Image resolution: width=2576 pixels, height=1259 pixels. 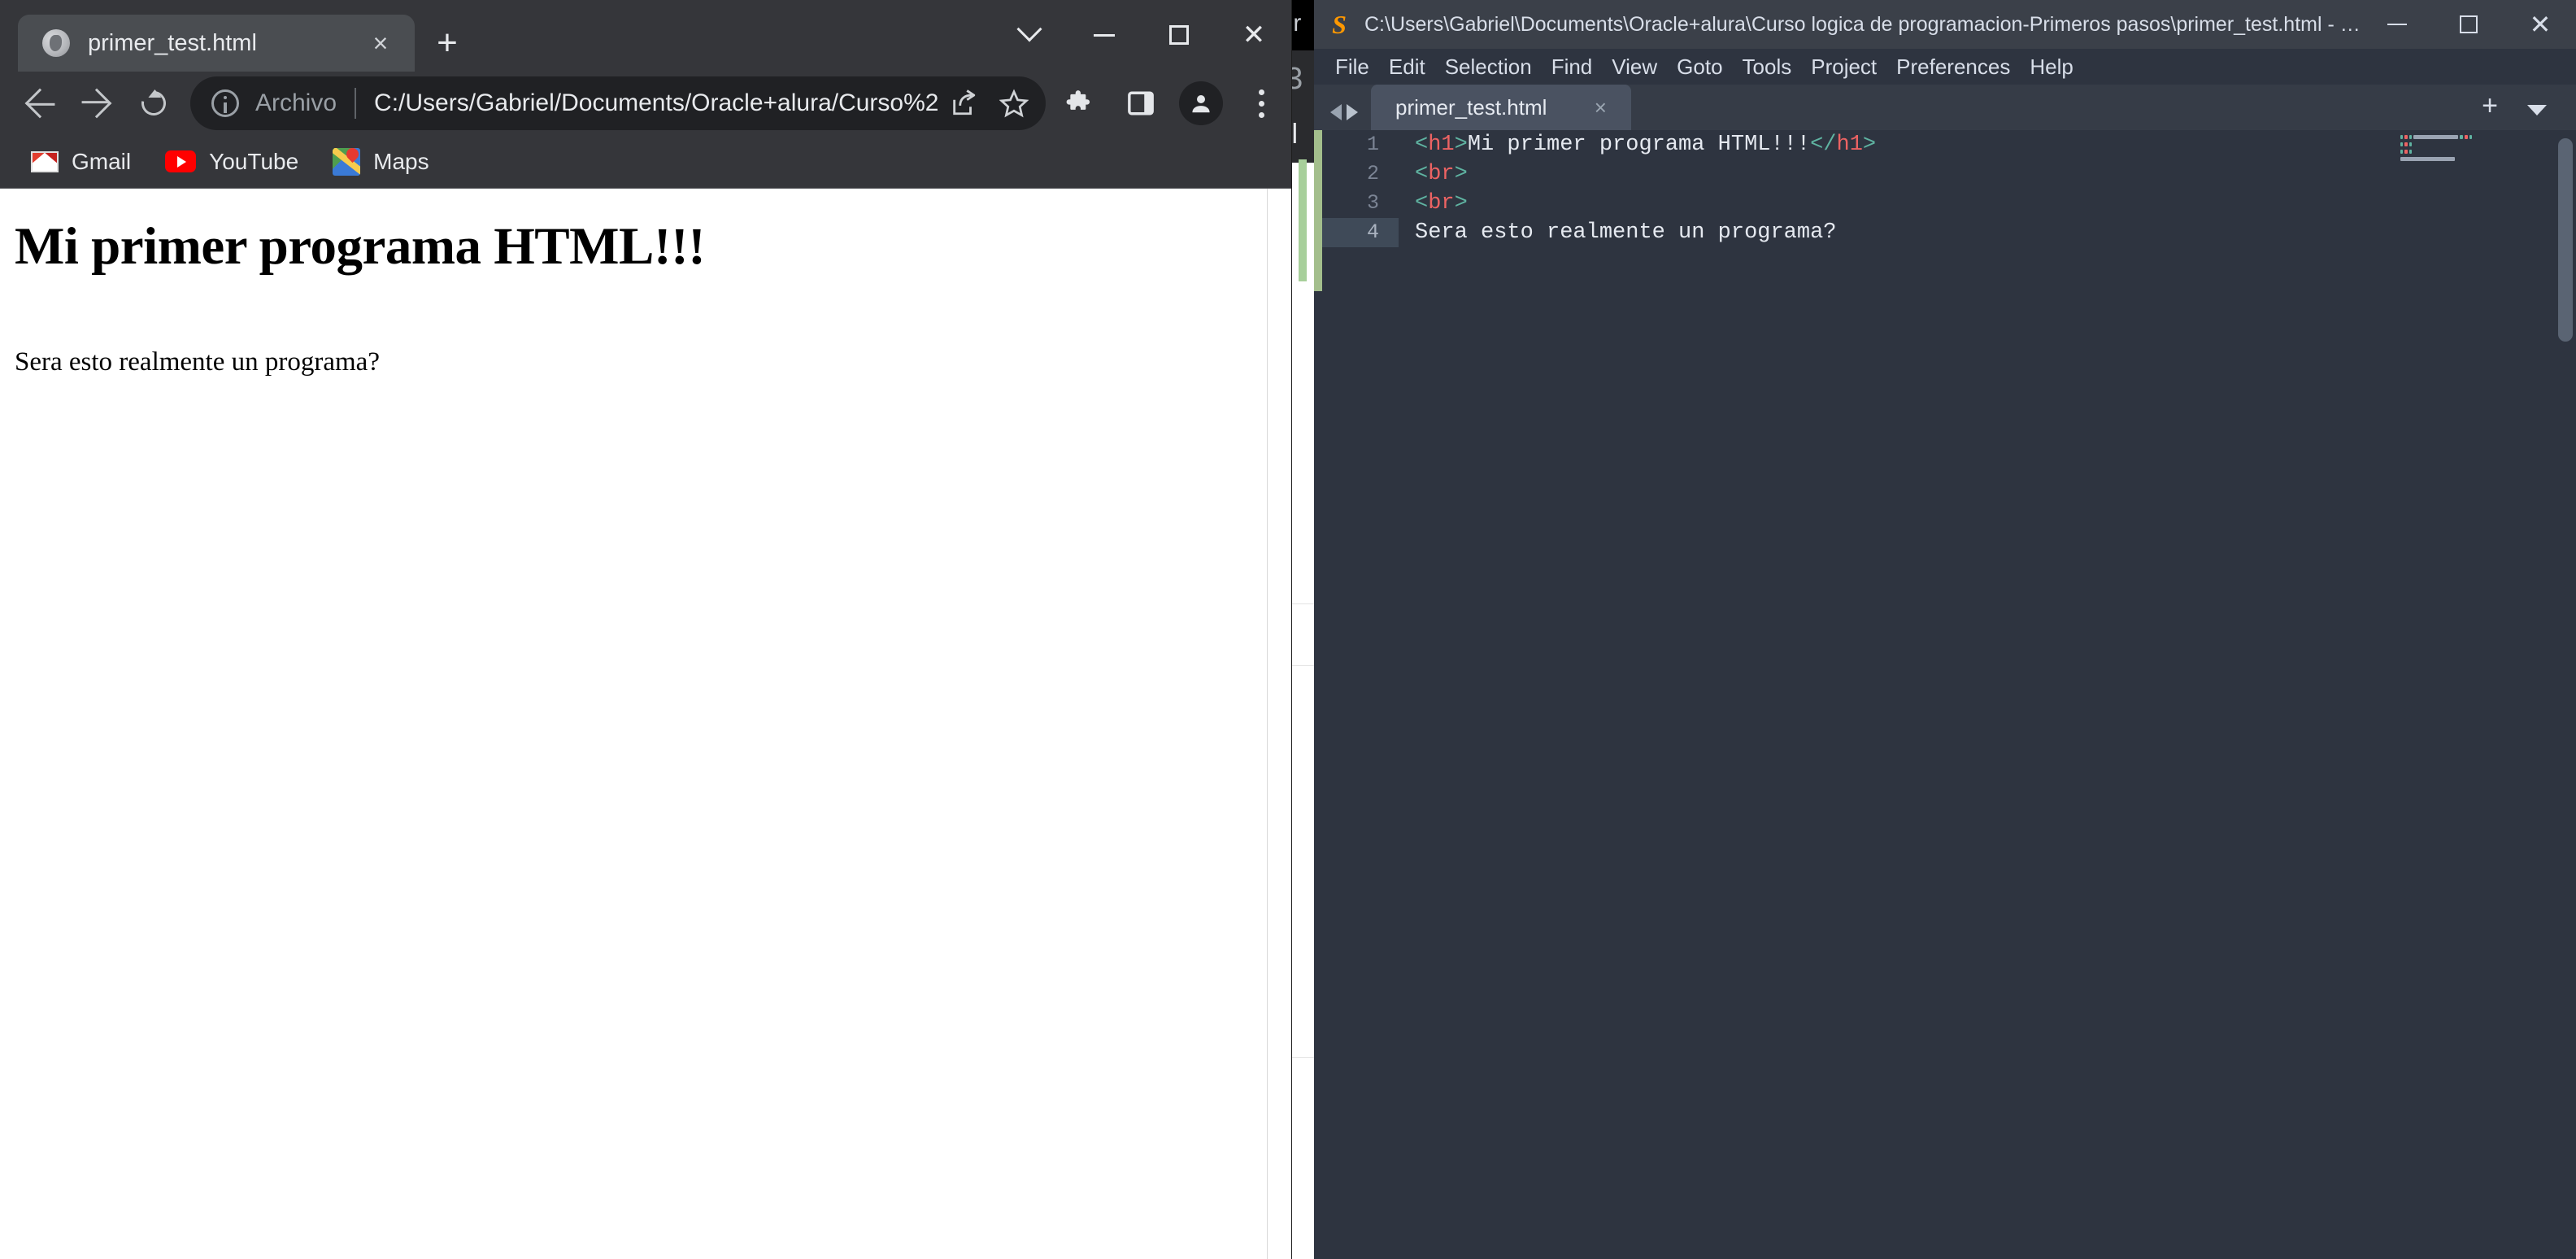 I want to click on tab-scroll-arrows, so click(x=1342, y=117).